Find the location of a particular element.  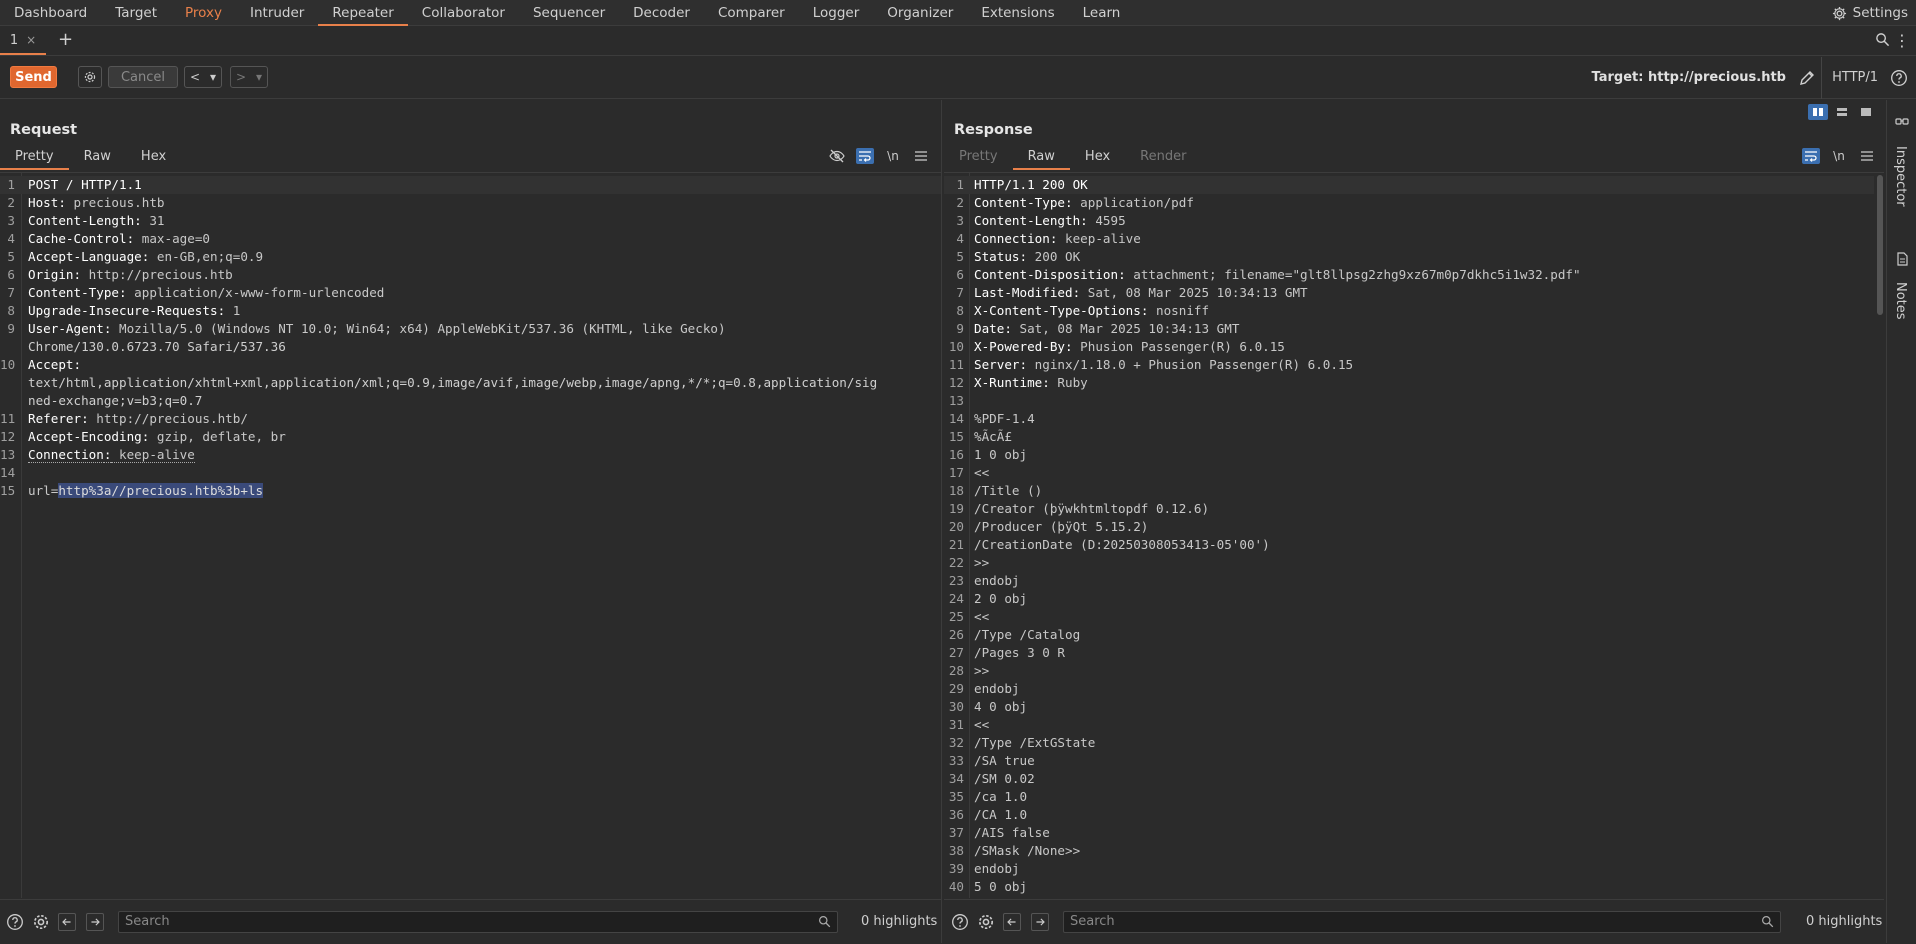

menu-organizer: Organizer is located at coordinates (920, 13).